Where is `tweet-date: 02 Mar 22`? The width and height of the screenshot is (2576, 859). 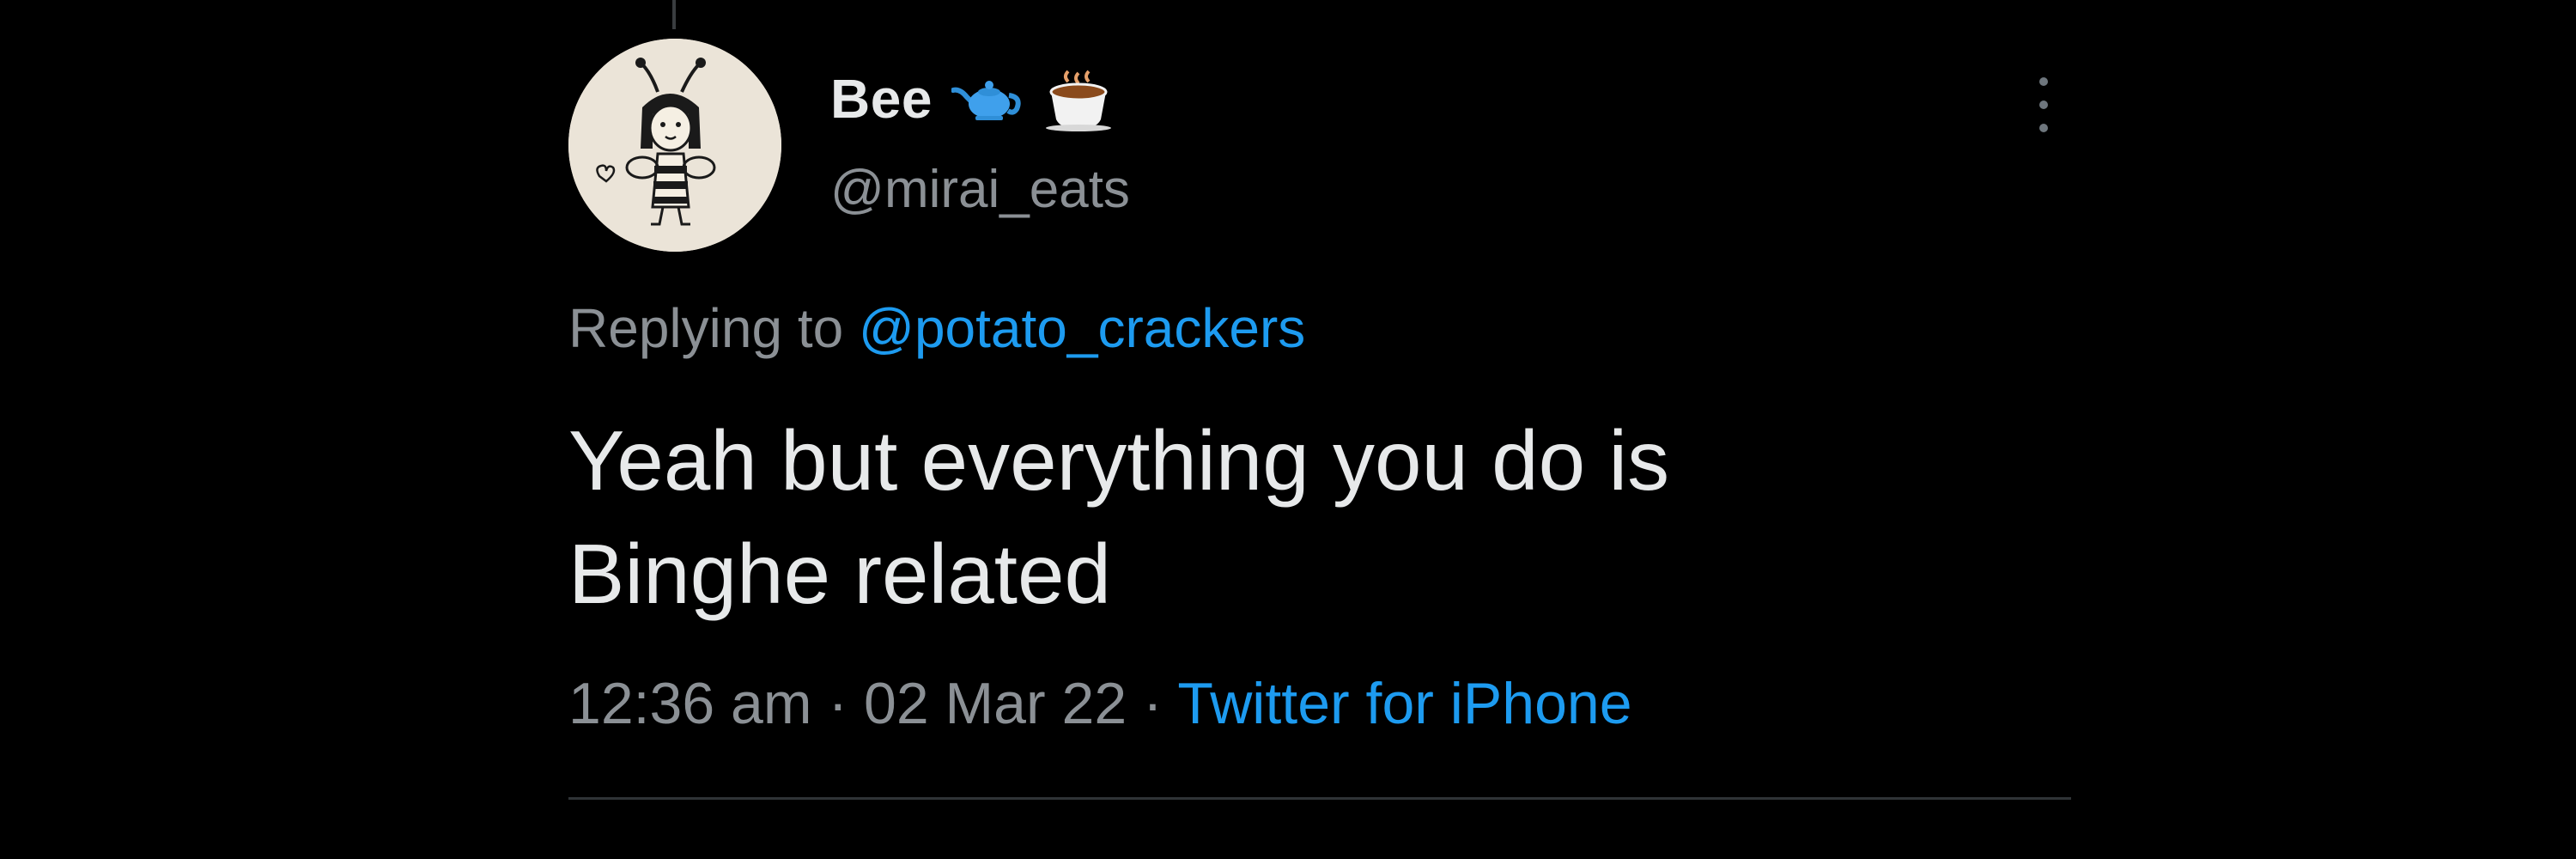 tweet-date: 02 Mar 22 is located at coordinates (995, 704).